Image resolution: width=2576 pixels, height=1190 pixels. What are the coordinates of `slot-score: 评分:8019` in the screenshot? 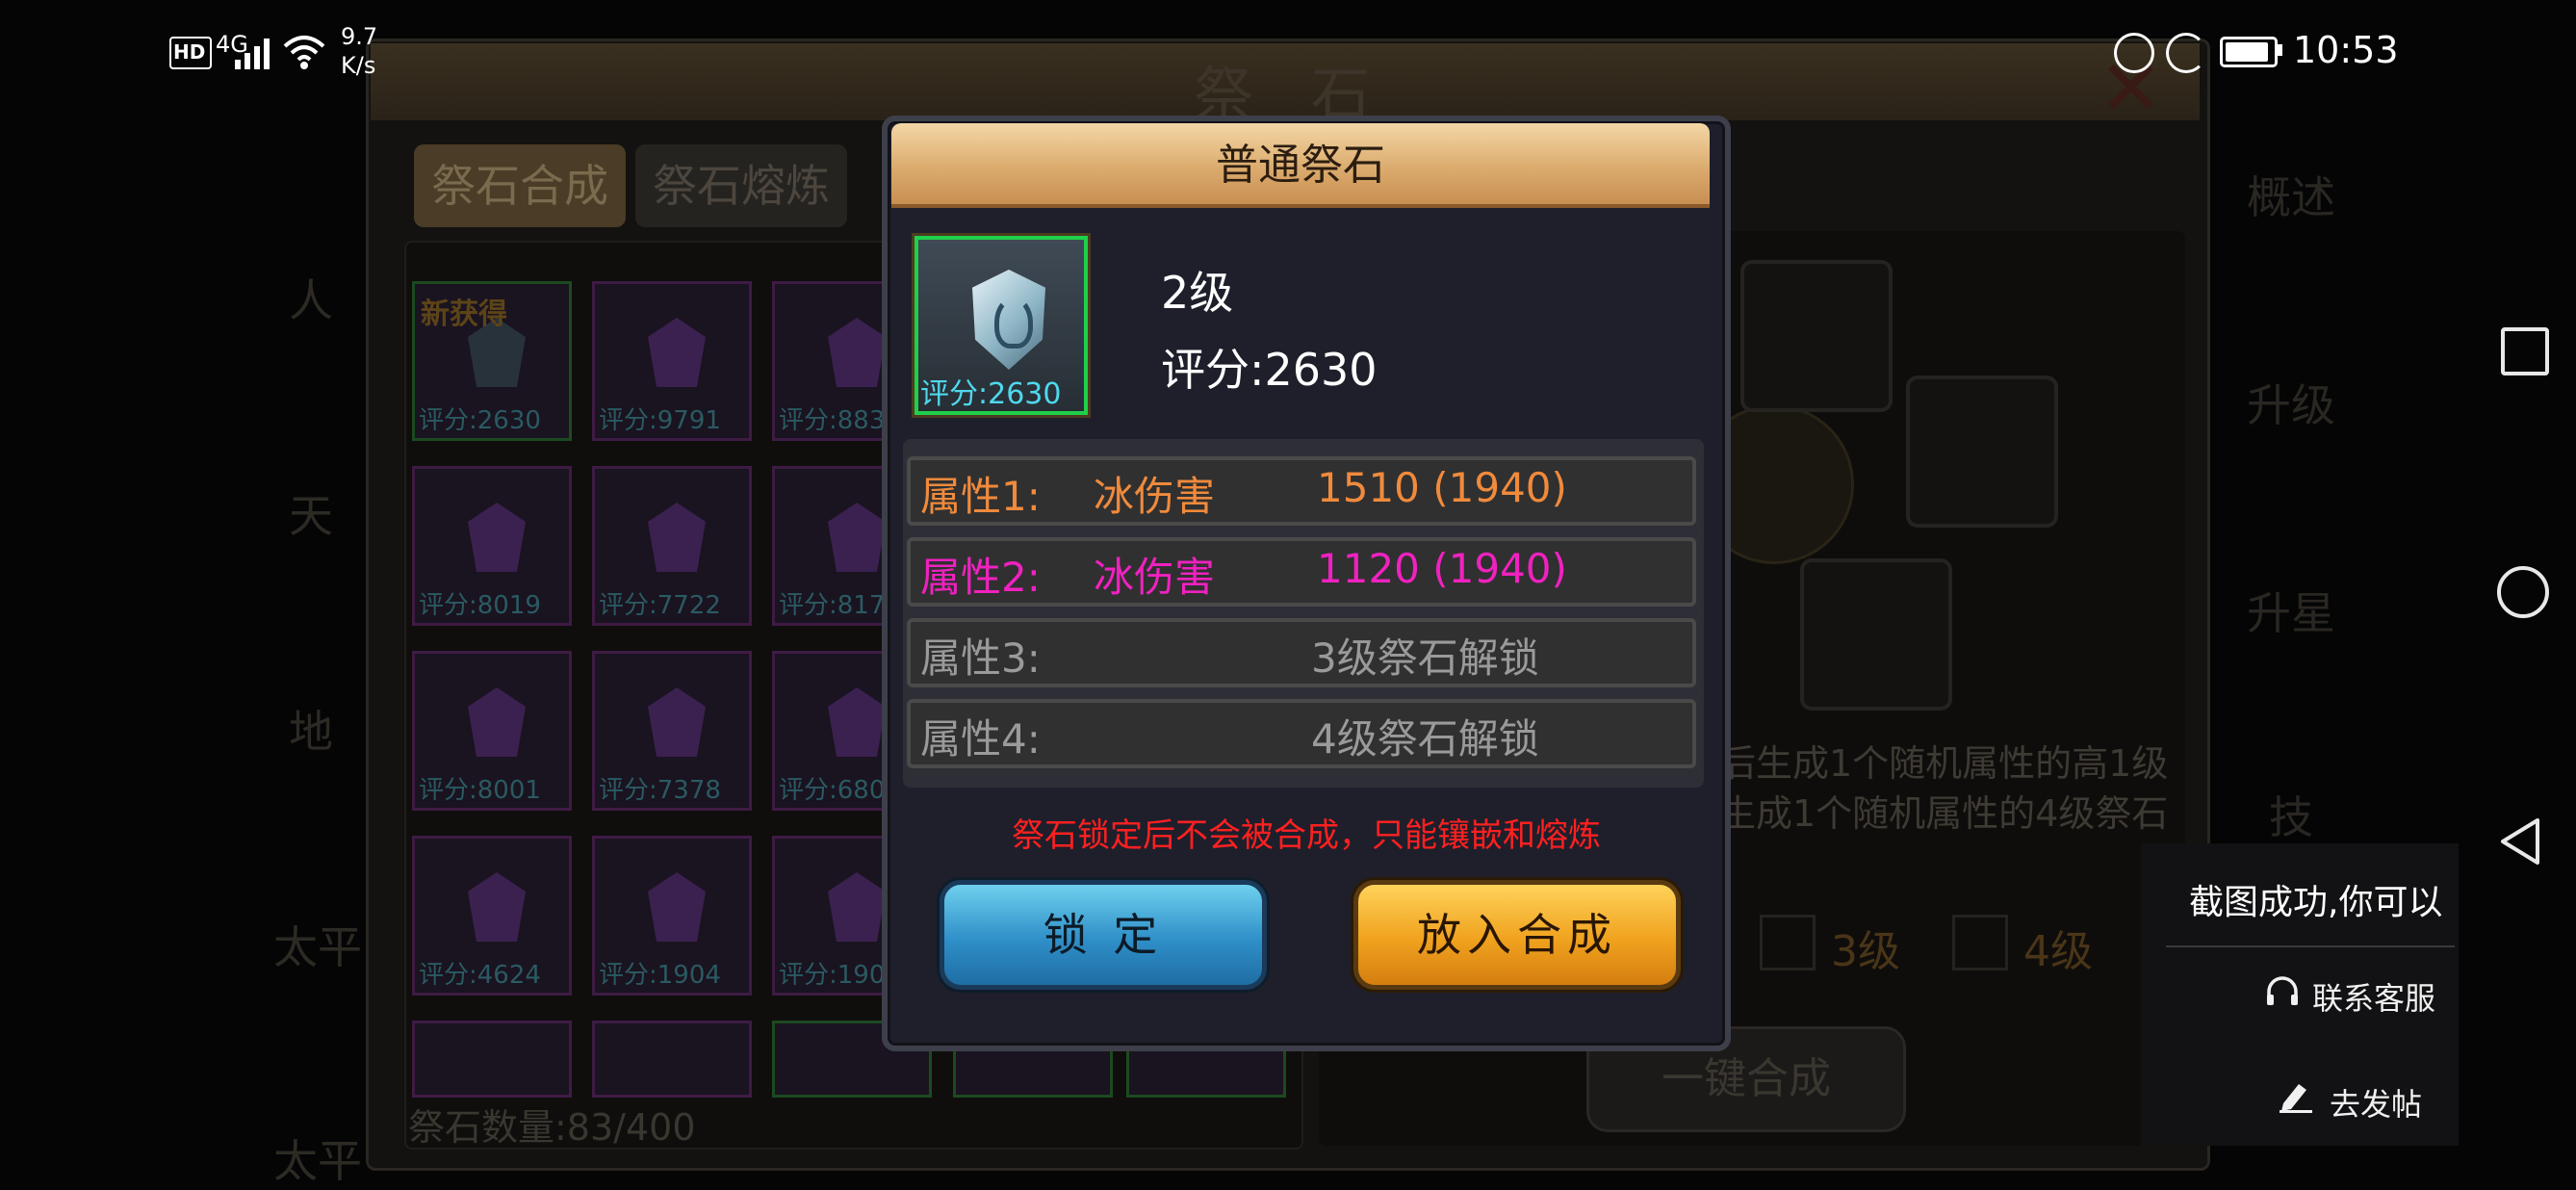 It's located at (480, 606).